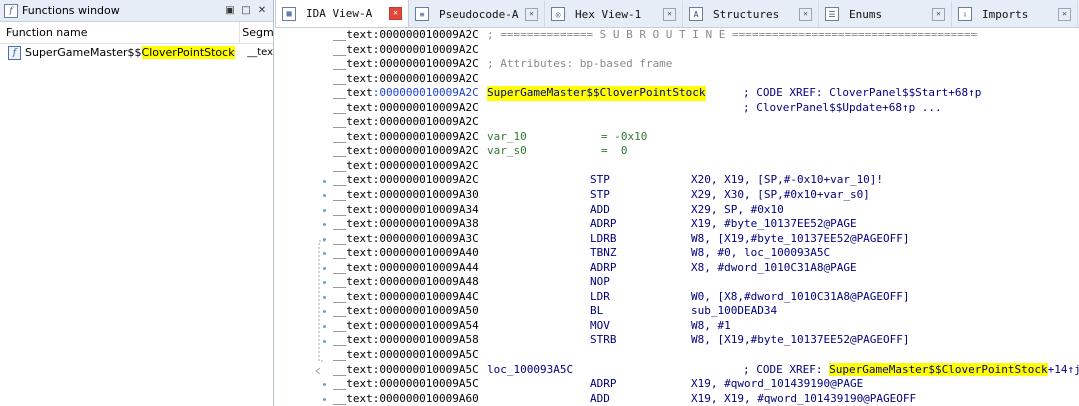  I want to click on disasm-line: __text:000000010009A50 BL sub_100DEAD34, so click(706, 311).